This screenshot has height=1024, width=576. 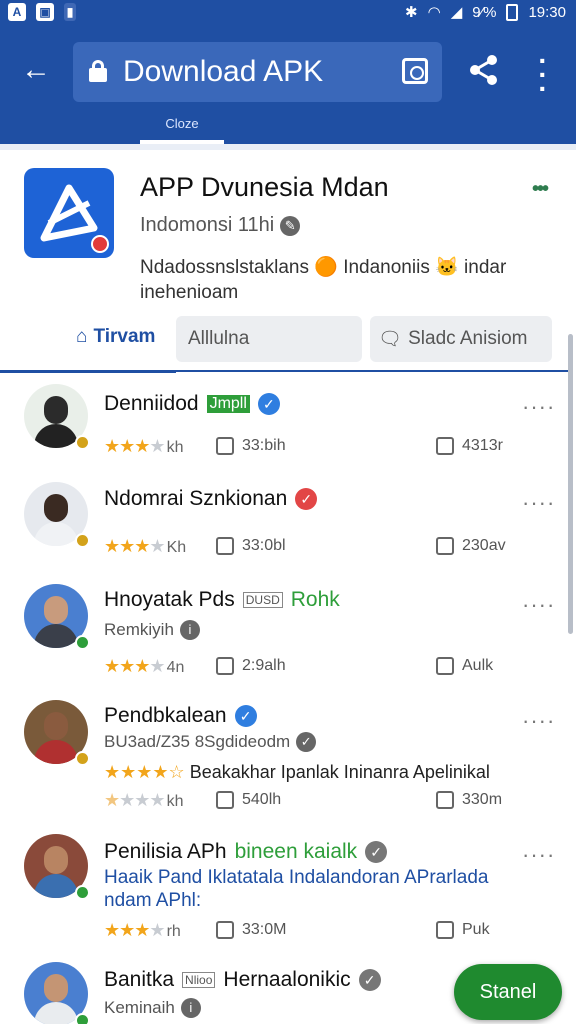 I want to click on wifi-icon: ◠, so click(x=434, y=12).